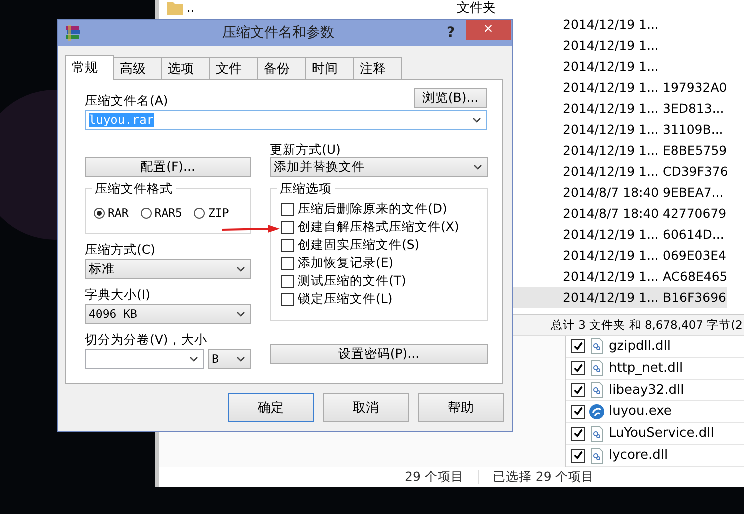 Image resolution: width=744 pixels, height=514 pixels. What do you see at coordinates (191, 8) in the screenshot?
I see `file-name: ..` at bounding box center [191, 8].